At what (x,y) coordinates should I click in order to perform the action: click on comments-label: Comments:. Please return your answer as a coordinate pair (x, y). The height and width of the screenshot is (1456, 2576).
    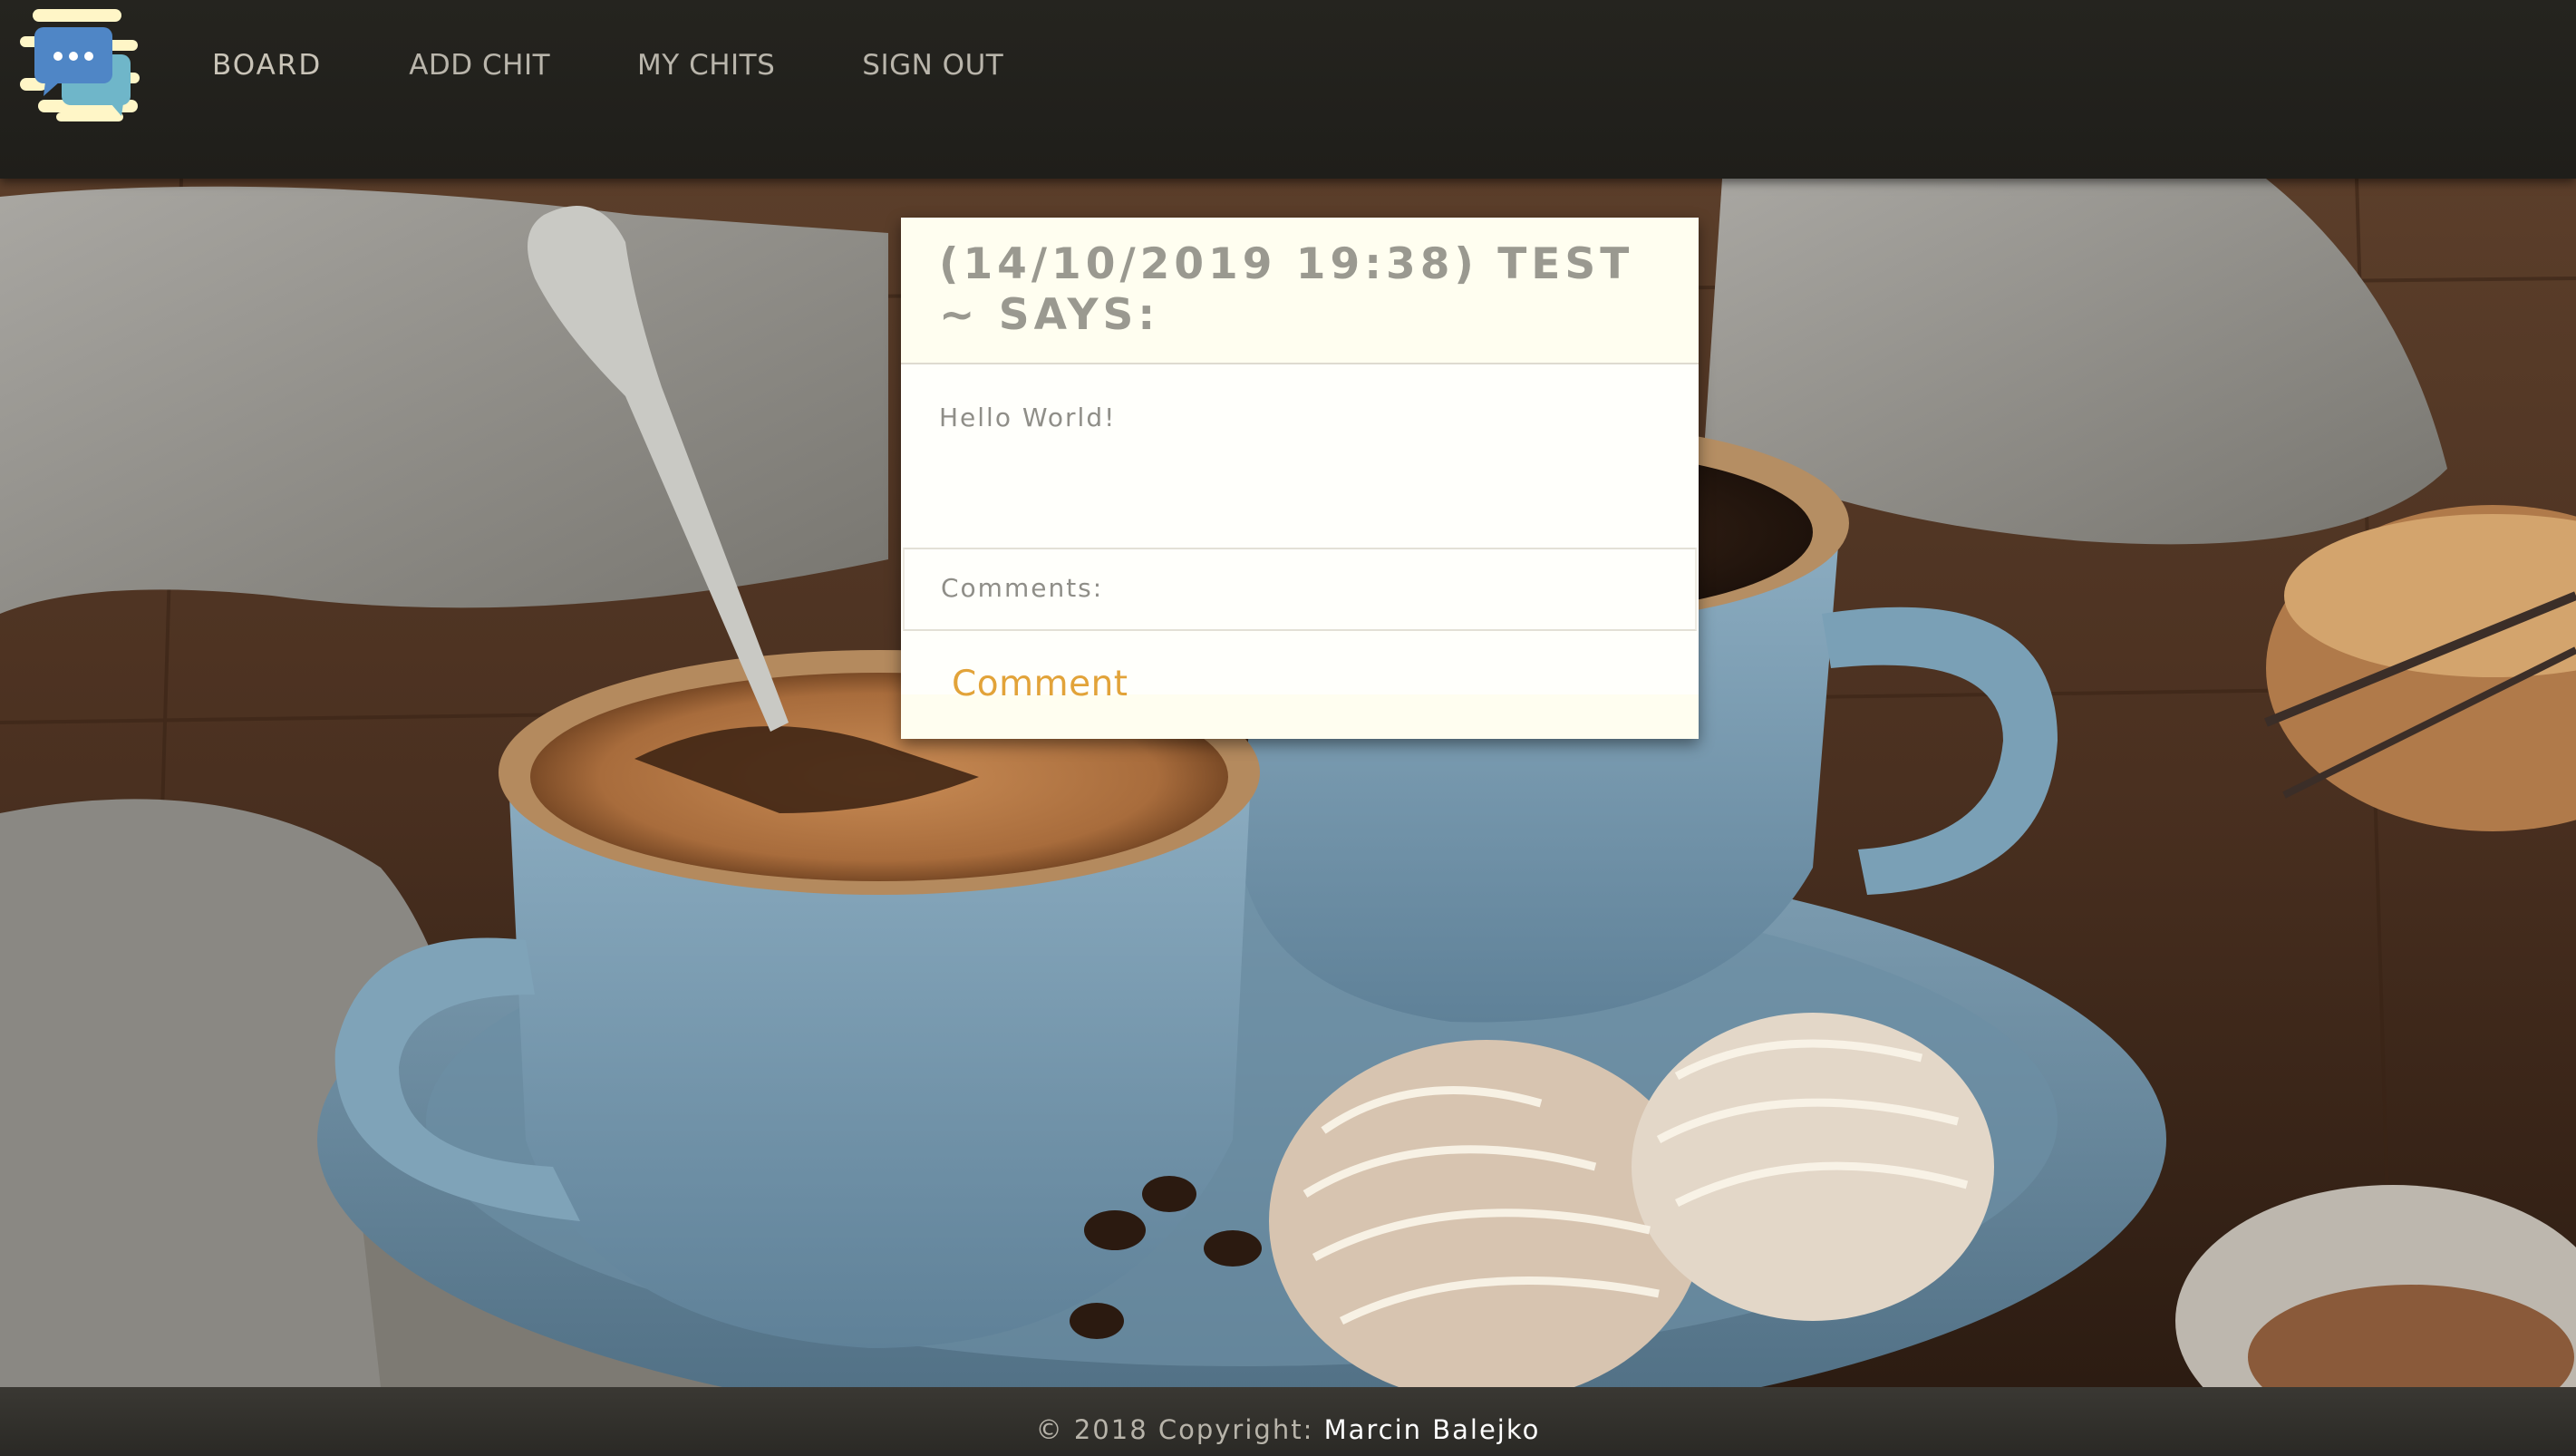
    Looking at the image, I should click on (1022, 588).